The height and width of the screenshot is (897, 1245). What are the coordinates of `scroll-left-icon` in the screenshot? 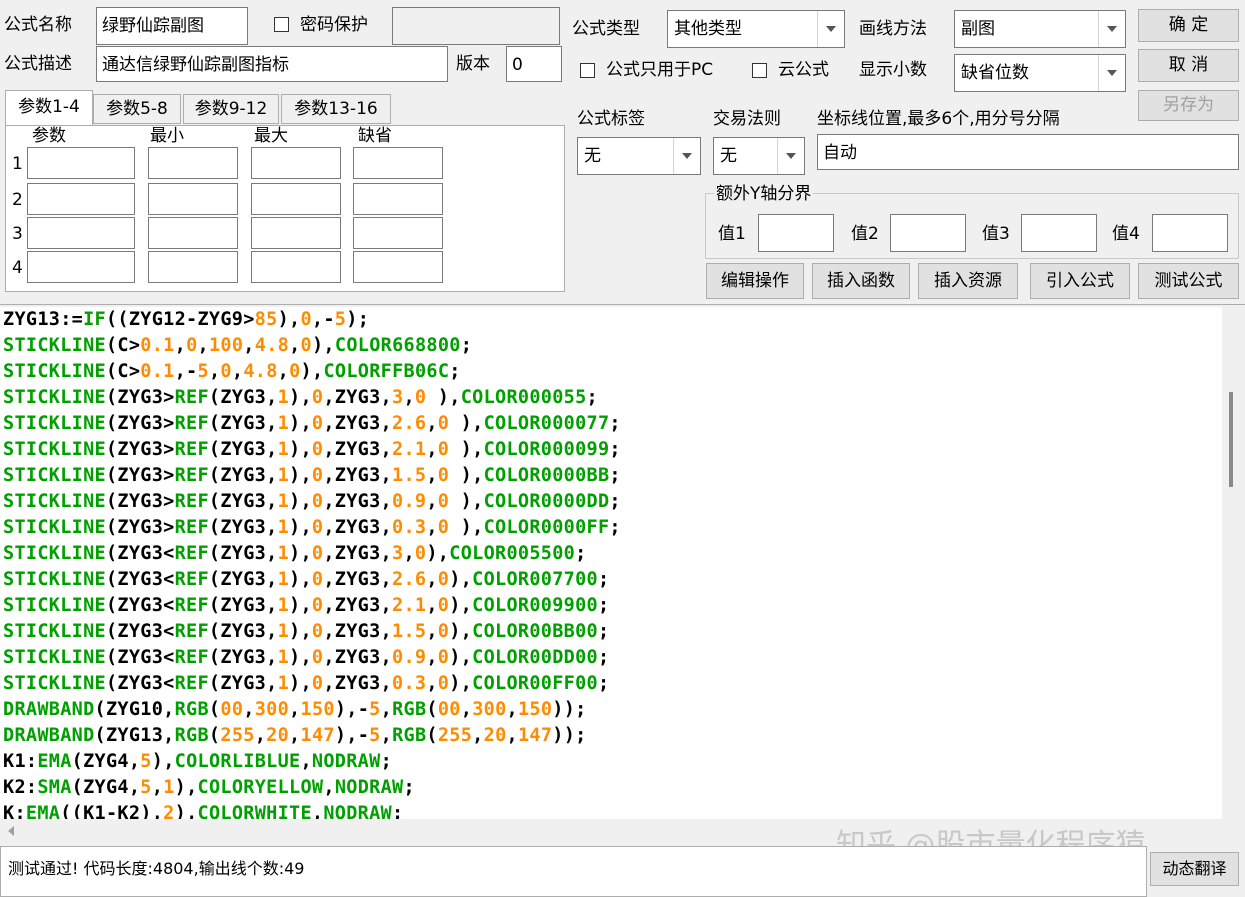 It's located at (11, 831).